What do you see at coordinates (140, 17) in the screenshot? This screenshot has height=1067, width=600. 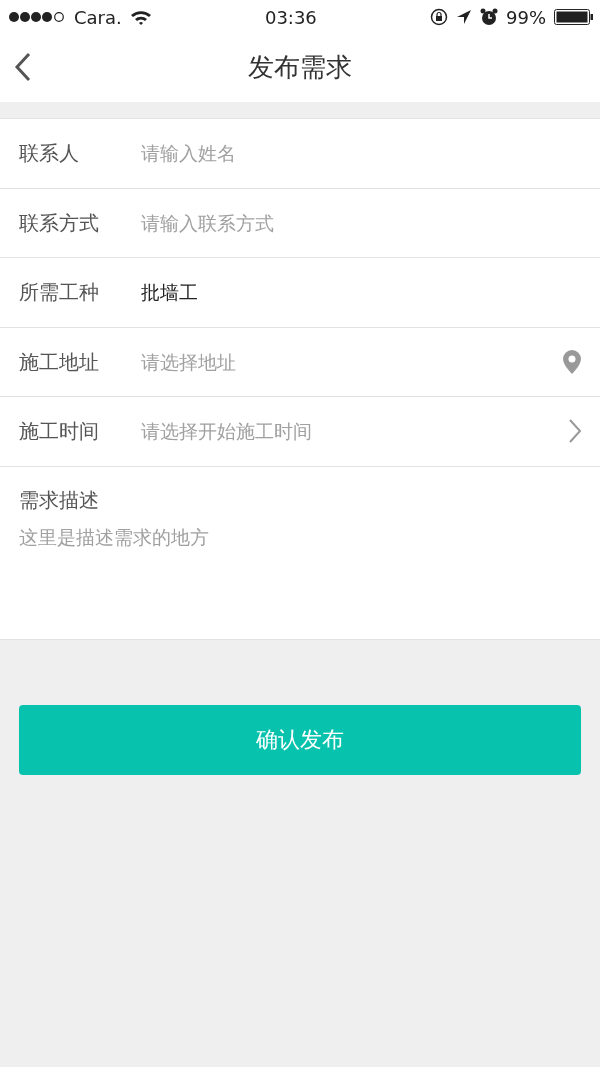 I see `wifi-icon` at bounding box center [140, 17].